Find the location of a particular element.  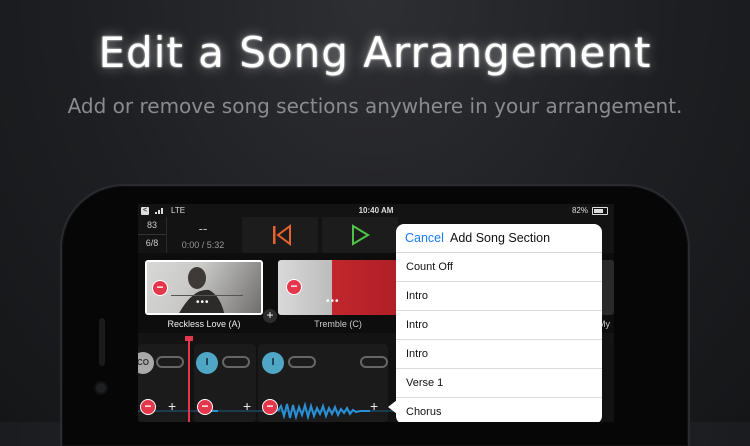

popover-header: Cancel Add Song Section is located at coordinates (499, 238).